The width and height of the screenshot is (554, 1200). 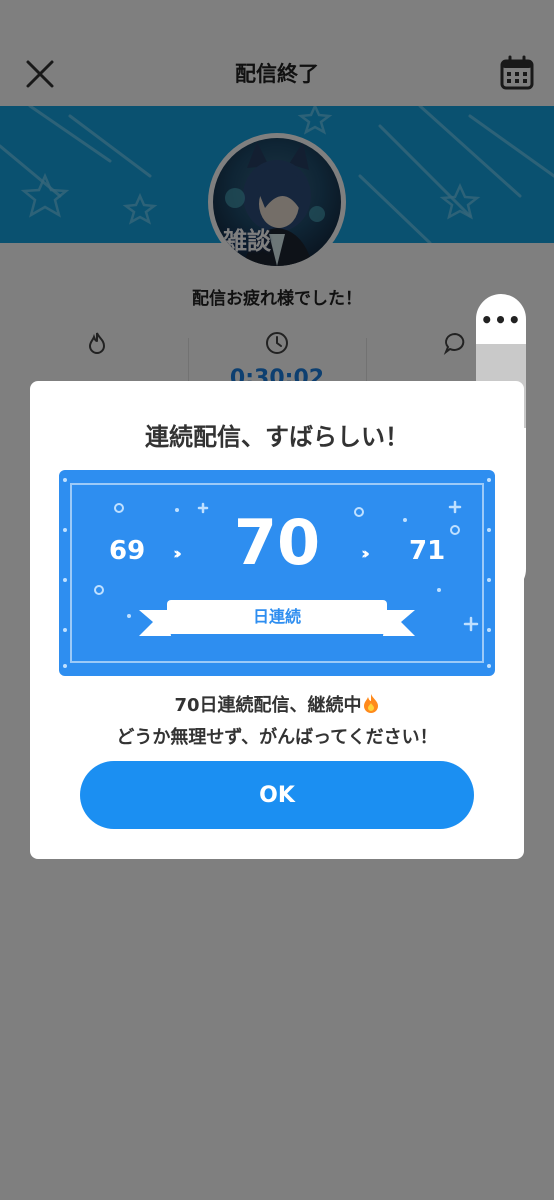 What do you see at coordinates (277, 617) in the screenshot?
I see `streak-unit-ribbon: 日連続` at bounding box center [277, 617].